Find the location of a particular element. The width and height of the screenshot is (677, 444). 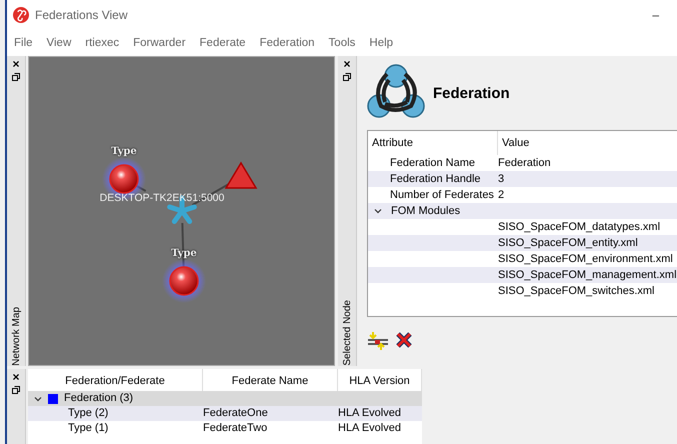

table-cell-text: Type (1) is located at coordinates (88, 428).